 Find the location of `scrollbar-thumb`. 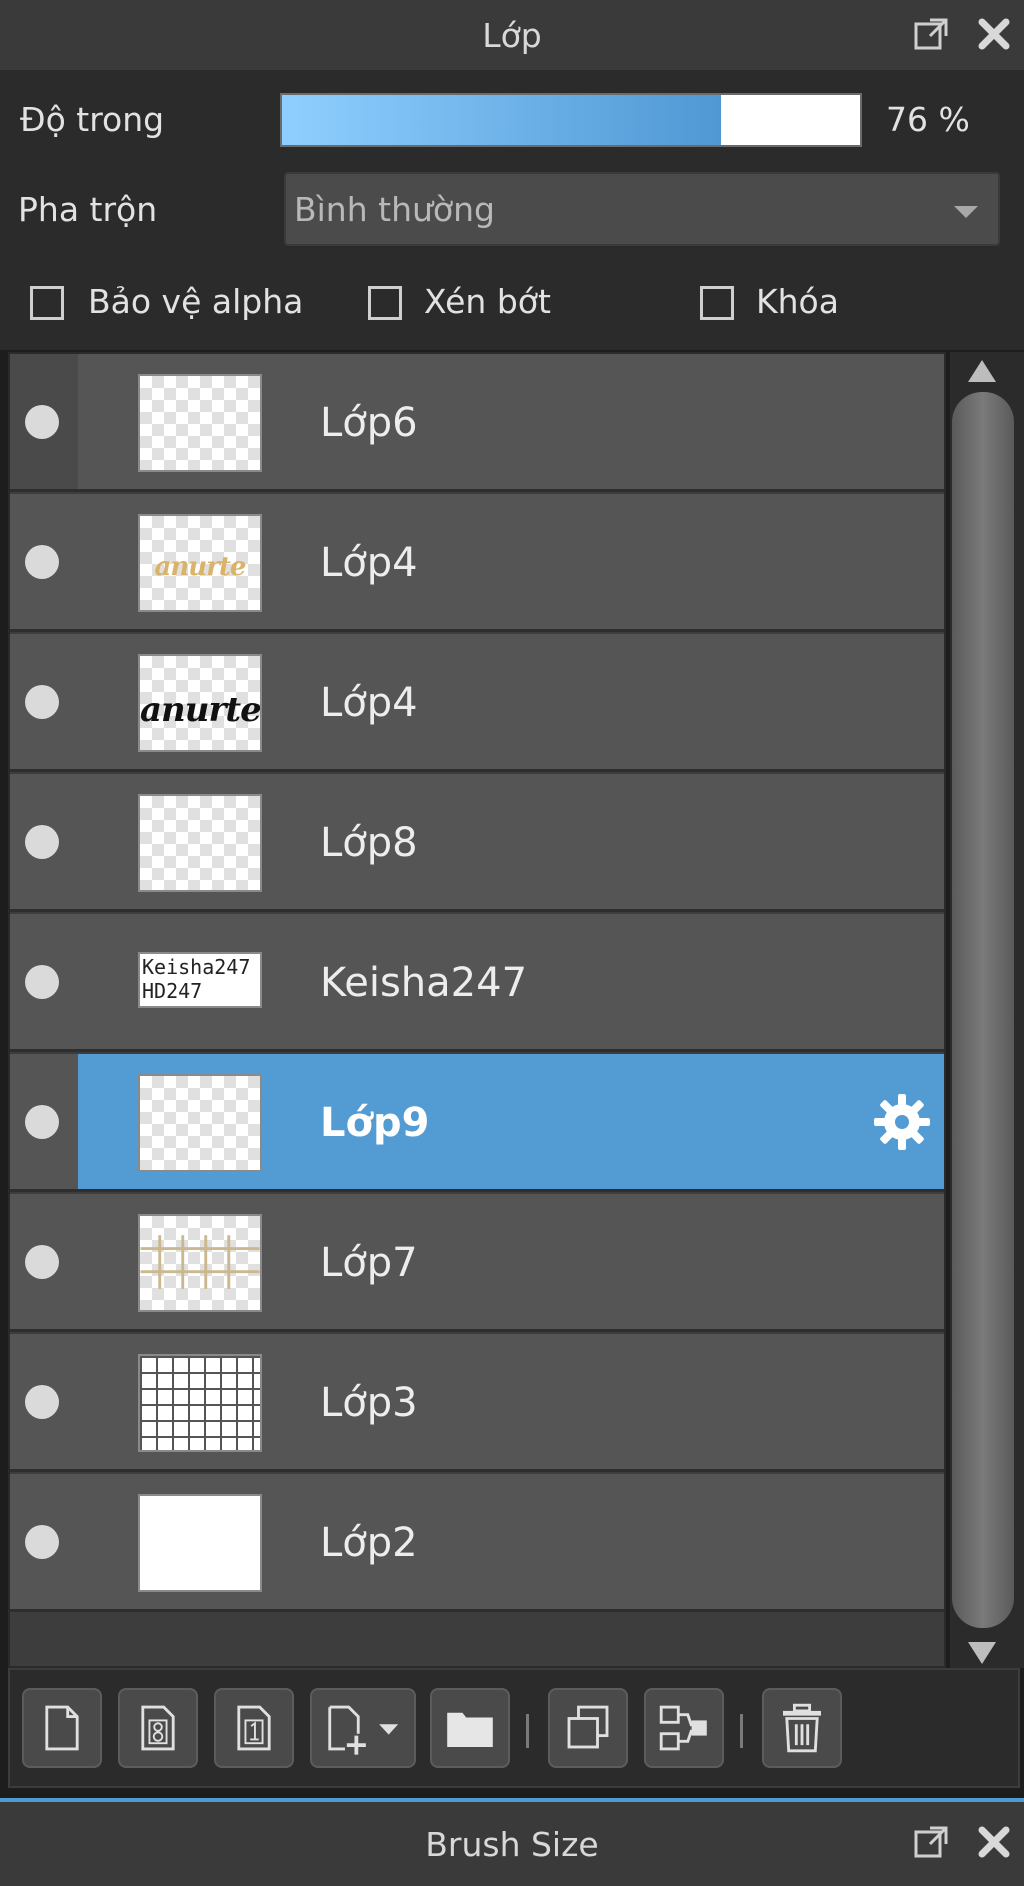

scrollbar-thumb is located at coordinates (983, 1010).